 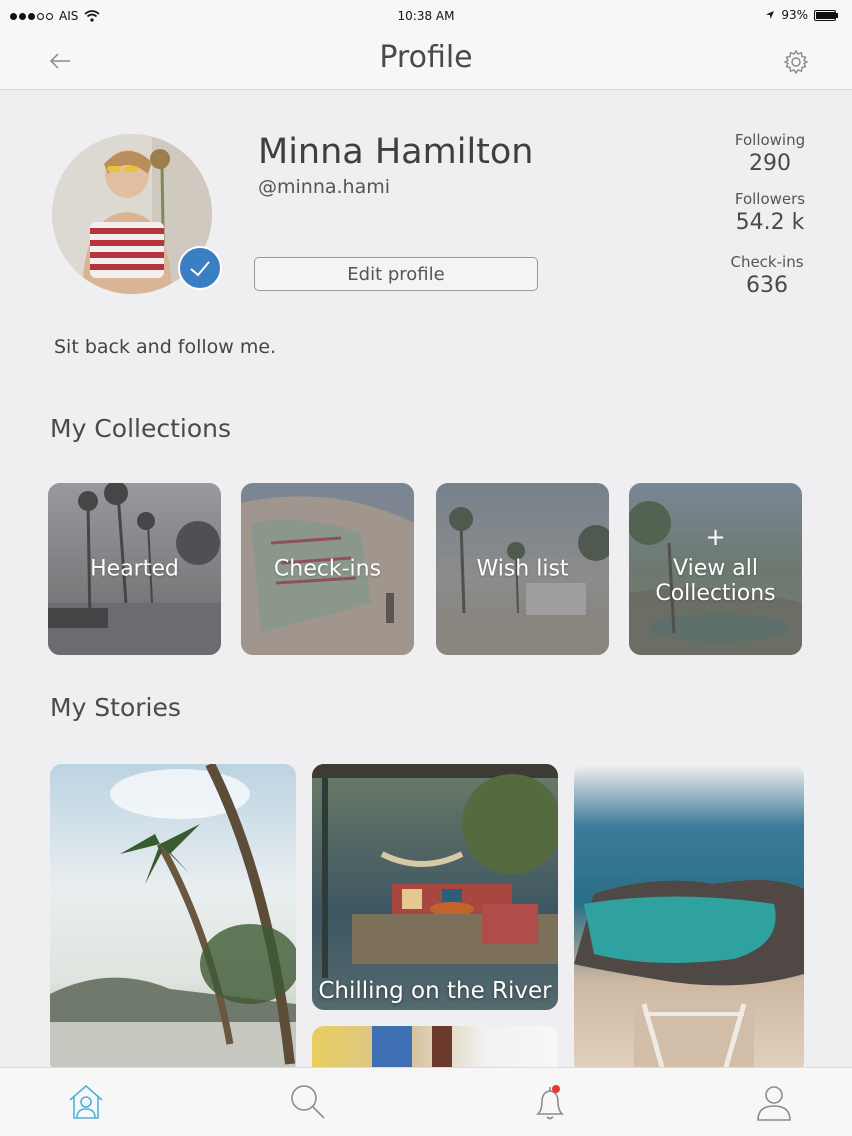 What do you see at coordinates (796, 62) in the screenshot?
I see `gear-icon` at bounding box center [796, 62].